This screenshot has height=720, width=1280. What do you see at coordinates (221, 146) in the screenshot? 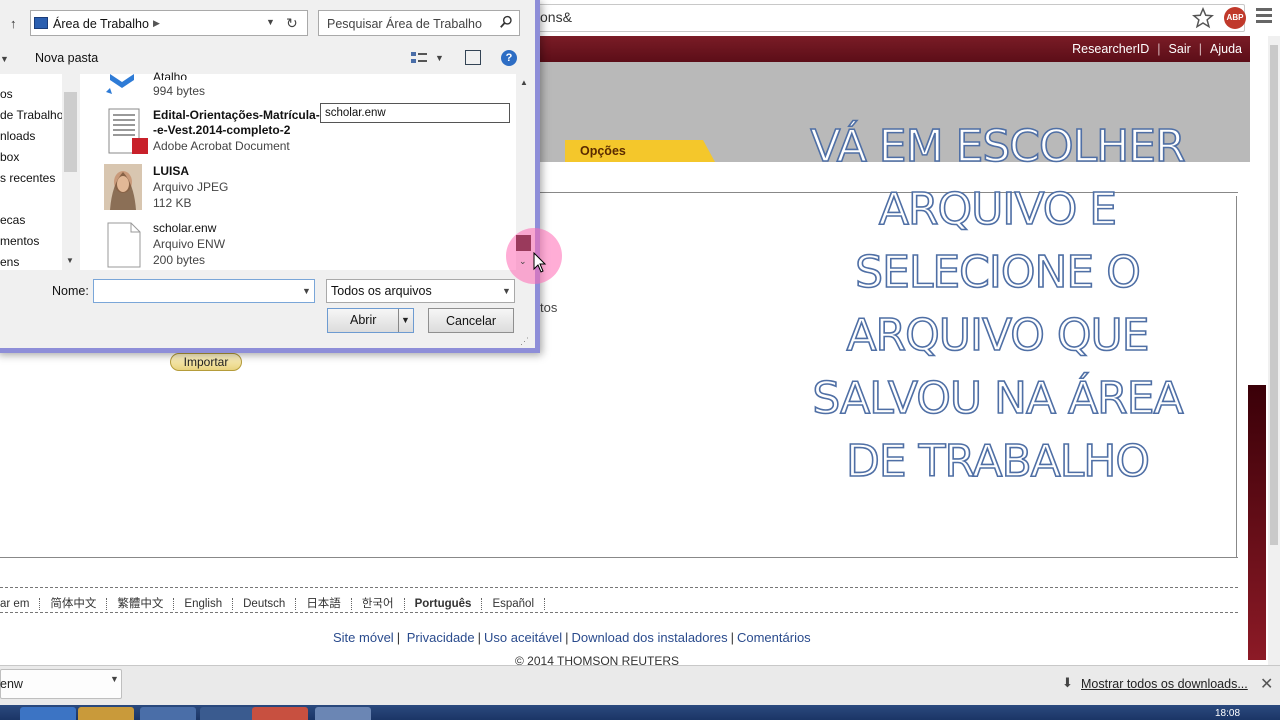
I see `file-type: Adobe Acrobat Document` at bounding box center [221, 146].